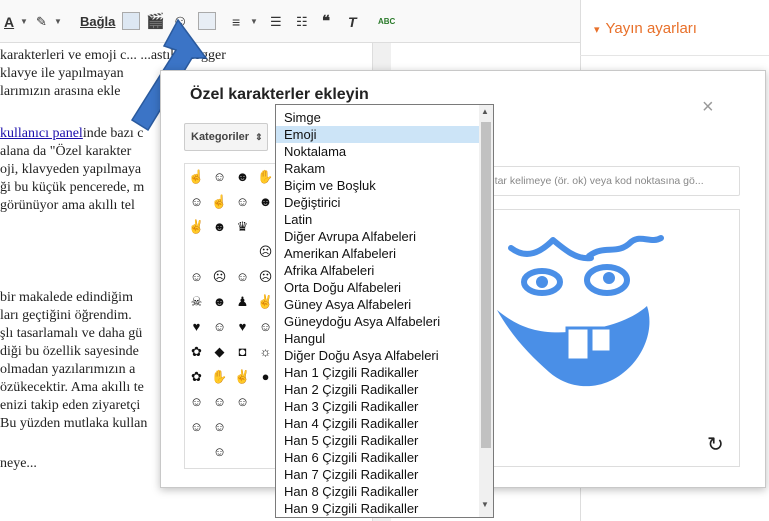 This screenshot has width=769, height=521. I want to click on bulleted-list-icon: ☷, so click(302, 22).